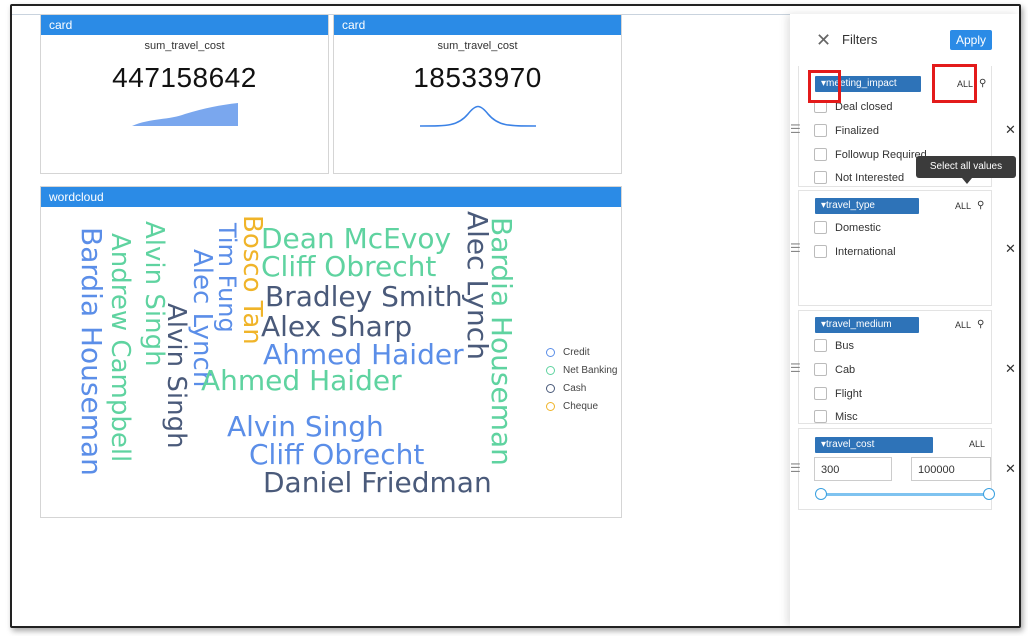 The image size is (1028, 636). I want to click on filter-option: Misc, so click(836, 416).